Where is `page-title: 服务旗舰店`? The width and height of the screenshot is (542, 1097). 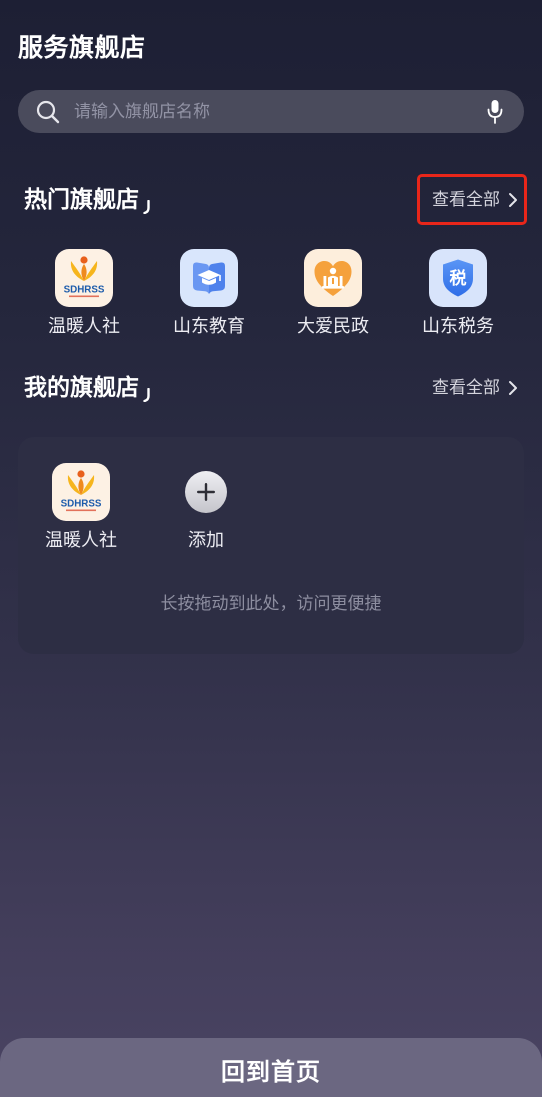
page-title: 服务旗舰店 is located at coordinates (82, 47).